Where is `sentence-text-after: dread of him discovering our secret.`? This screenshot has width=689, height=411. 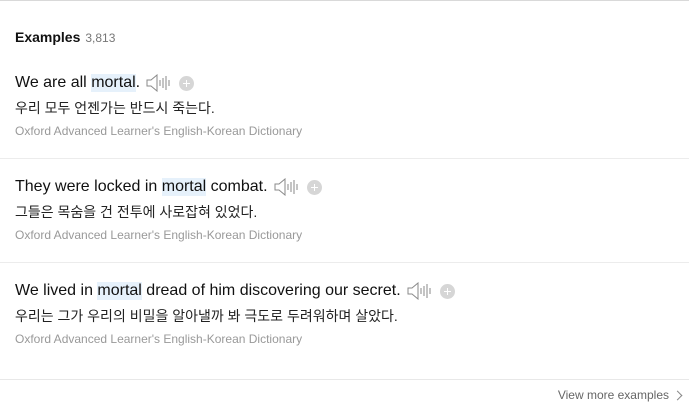
sentence-text-after: dread of him discovering our secret. is located at coordinates (271, 290).